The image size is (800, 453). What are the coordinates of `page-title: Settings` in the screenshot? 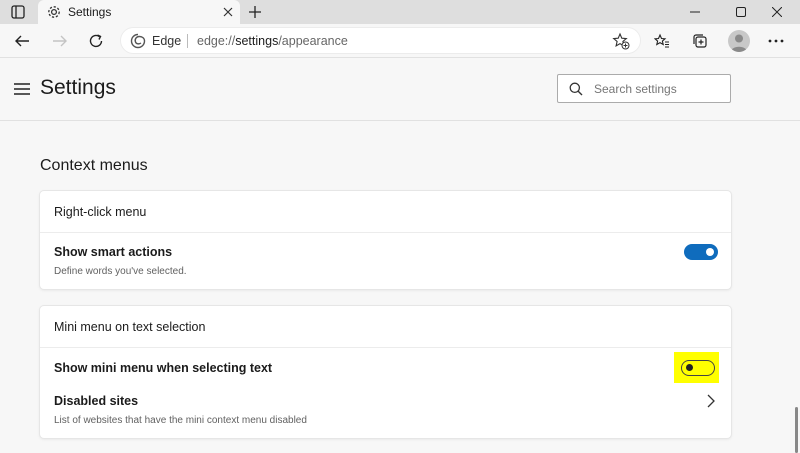 It's located at (78, 87).